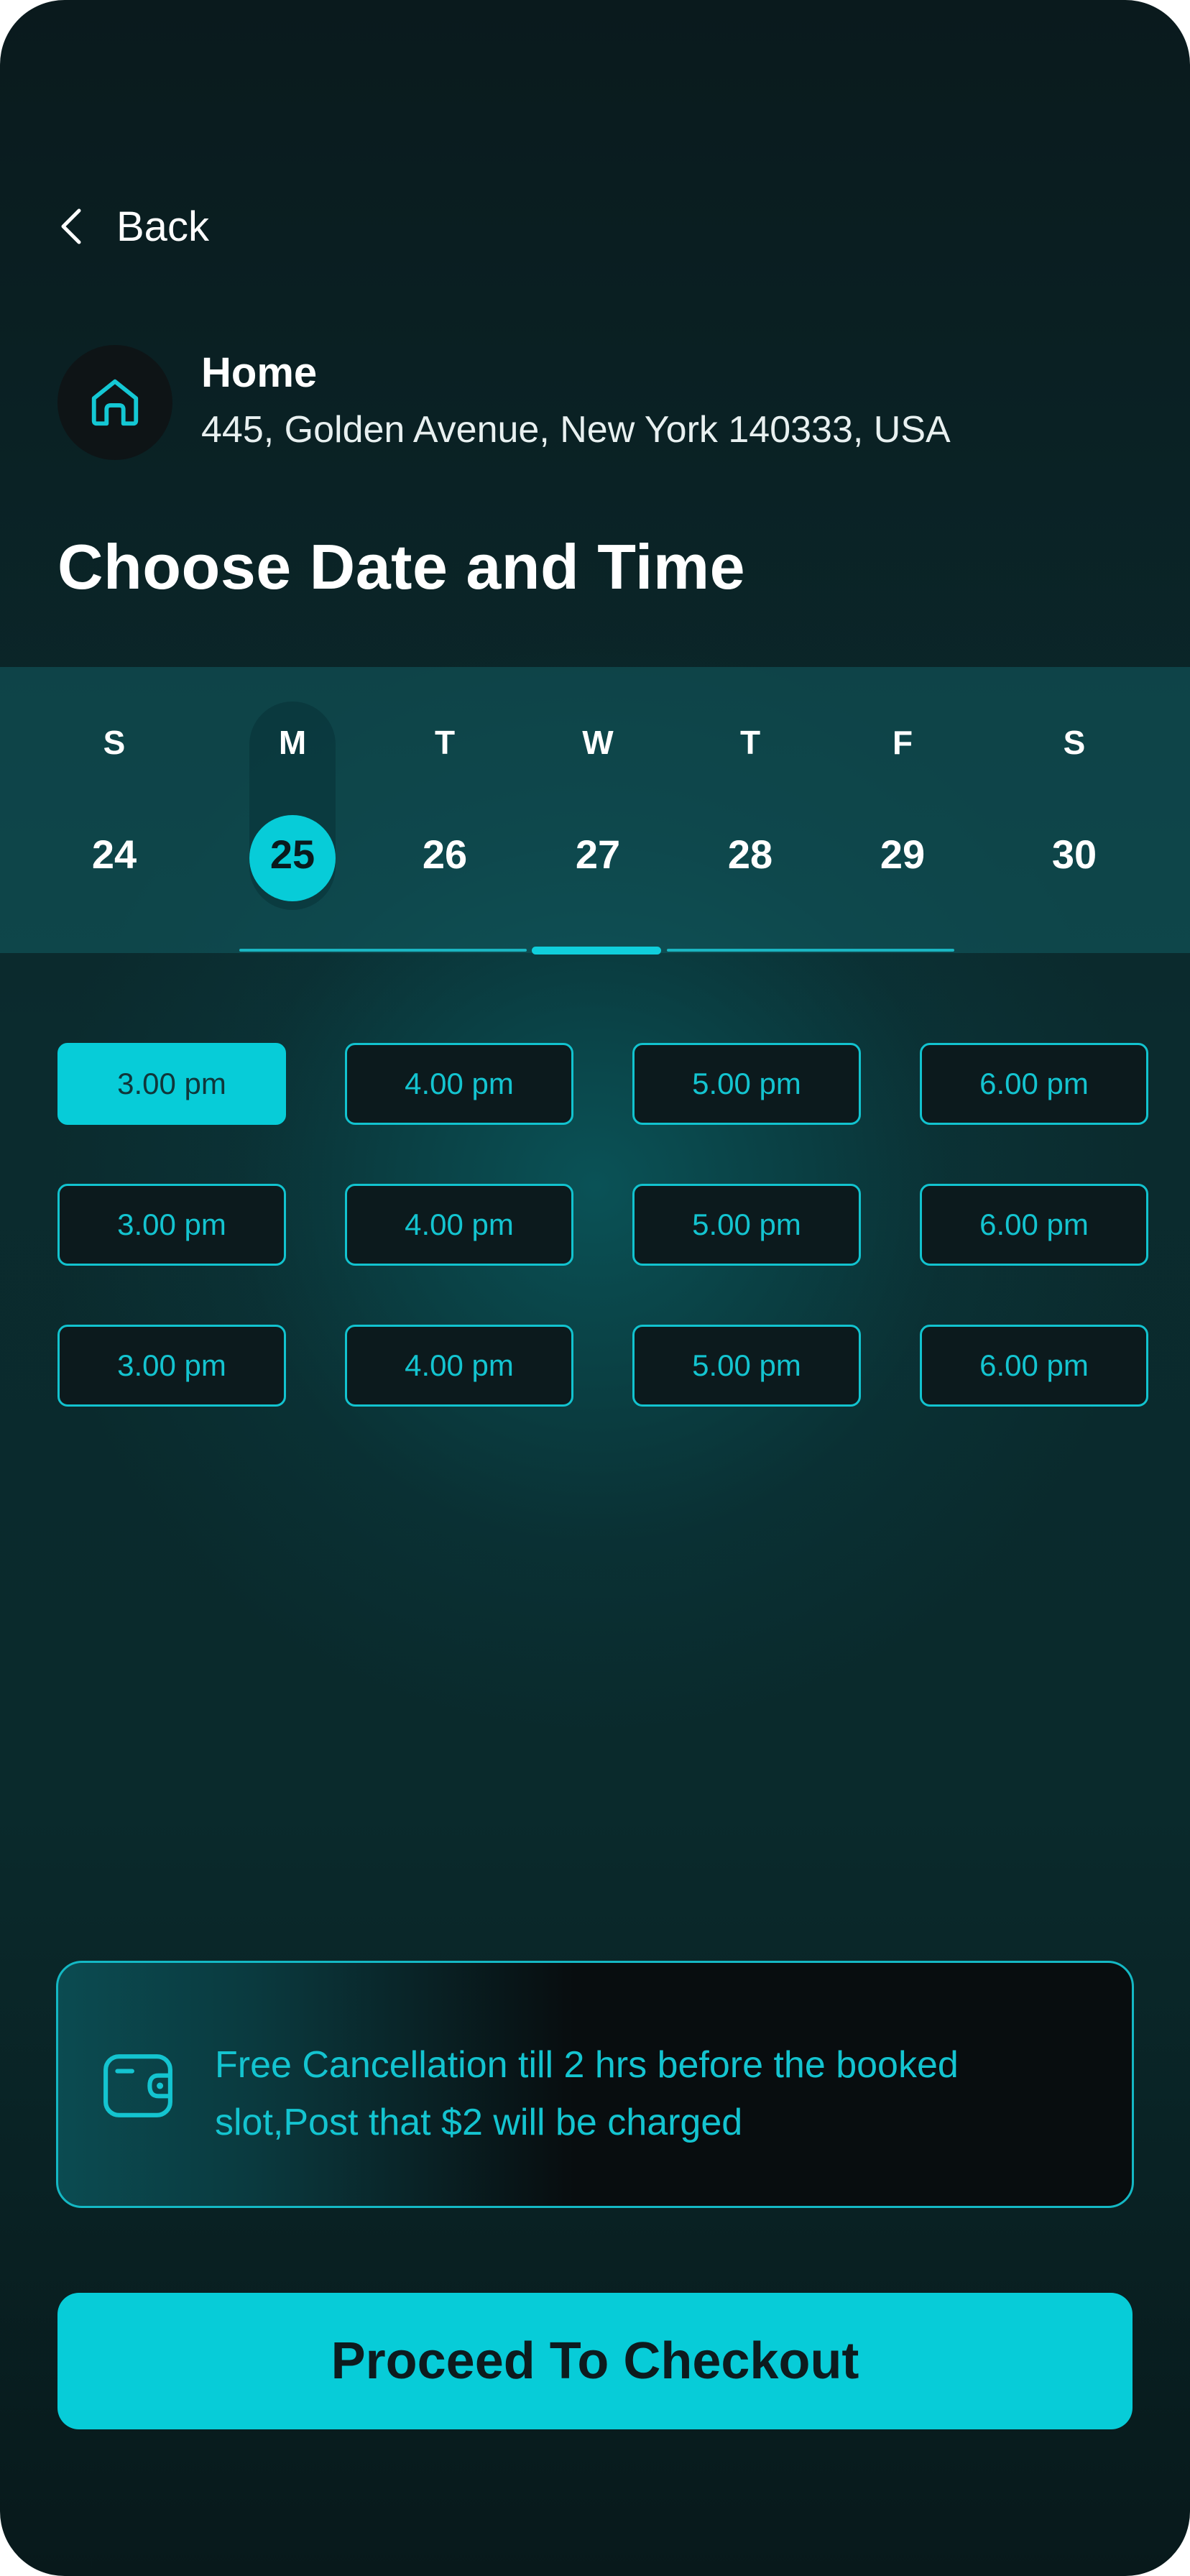  I want to click on day-number: 27, so click(598, 854).